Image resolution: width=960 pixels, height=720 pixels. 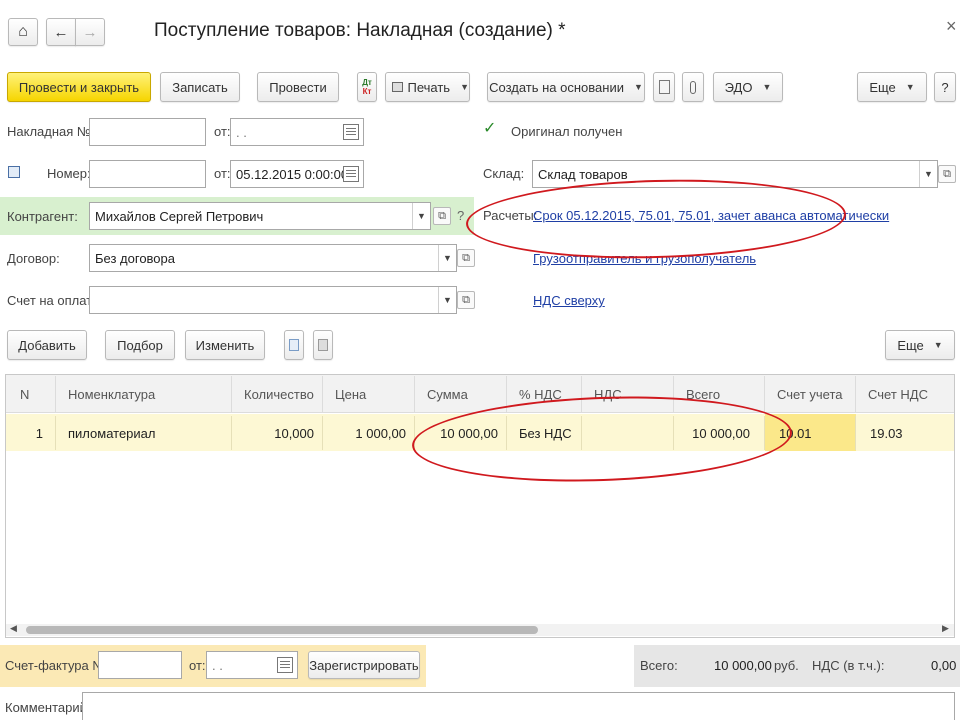 I want to click on create-based-on-button: Создать на основании ▼, so click(x=566, y=87).